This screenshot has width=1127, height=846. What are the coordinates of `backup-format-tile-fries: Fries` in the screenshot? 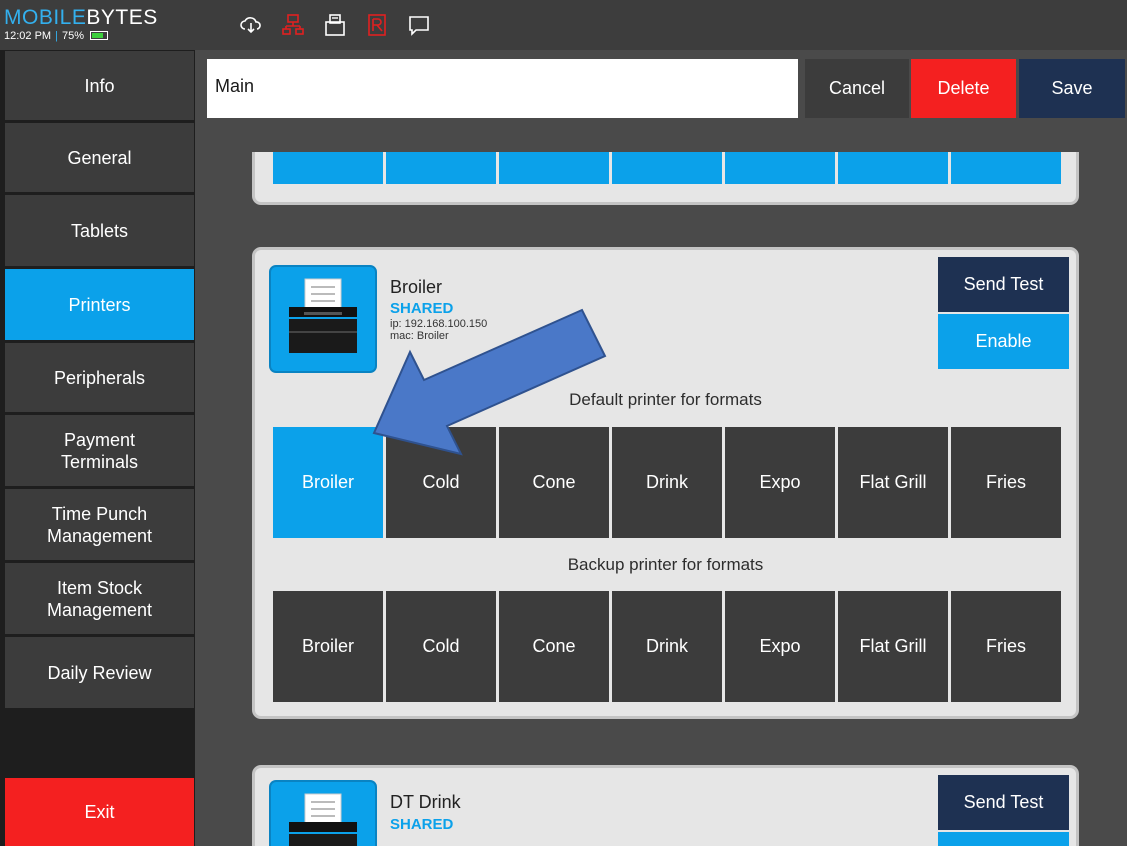 It's located at (1006, 646).